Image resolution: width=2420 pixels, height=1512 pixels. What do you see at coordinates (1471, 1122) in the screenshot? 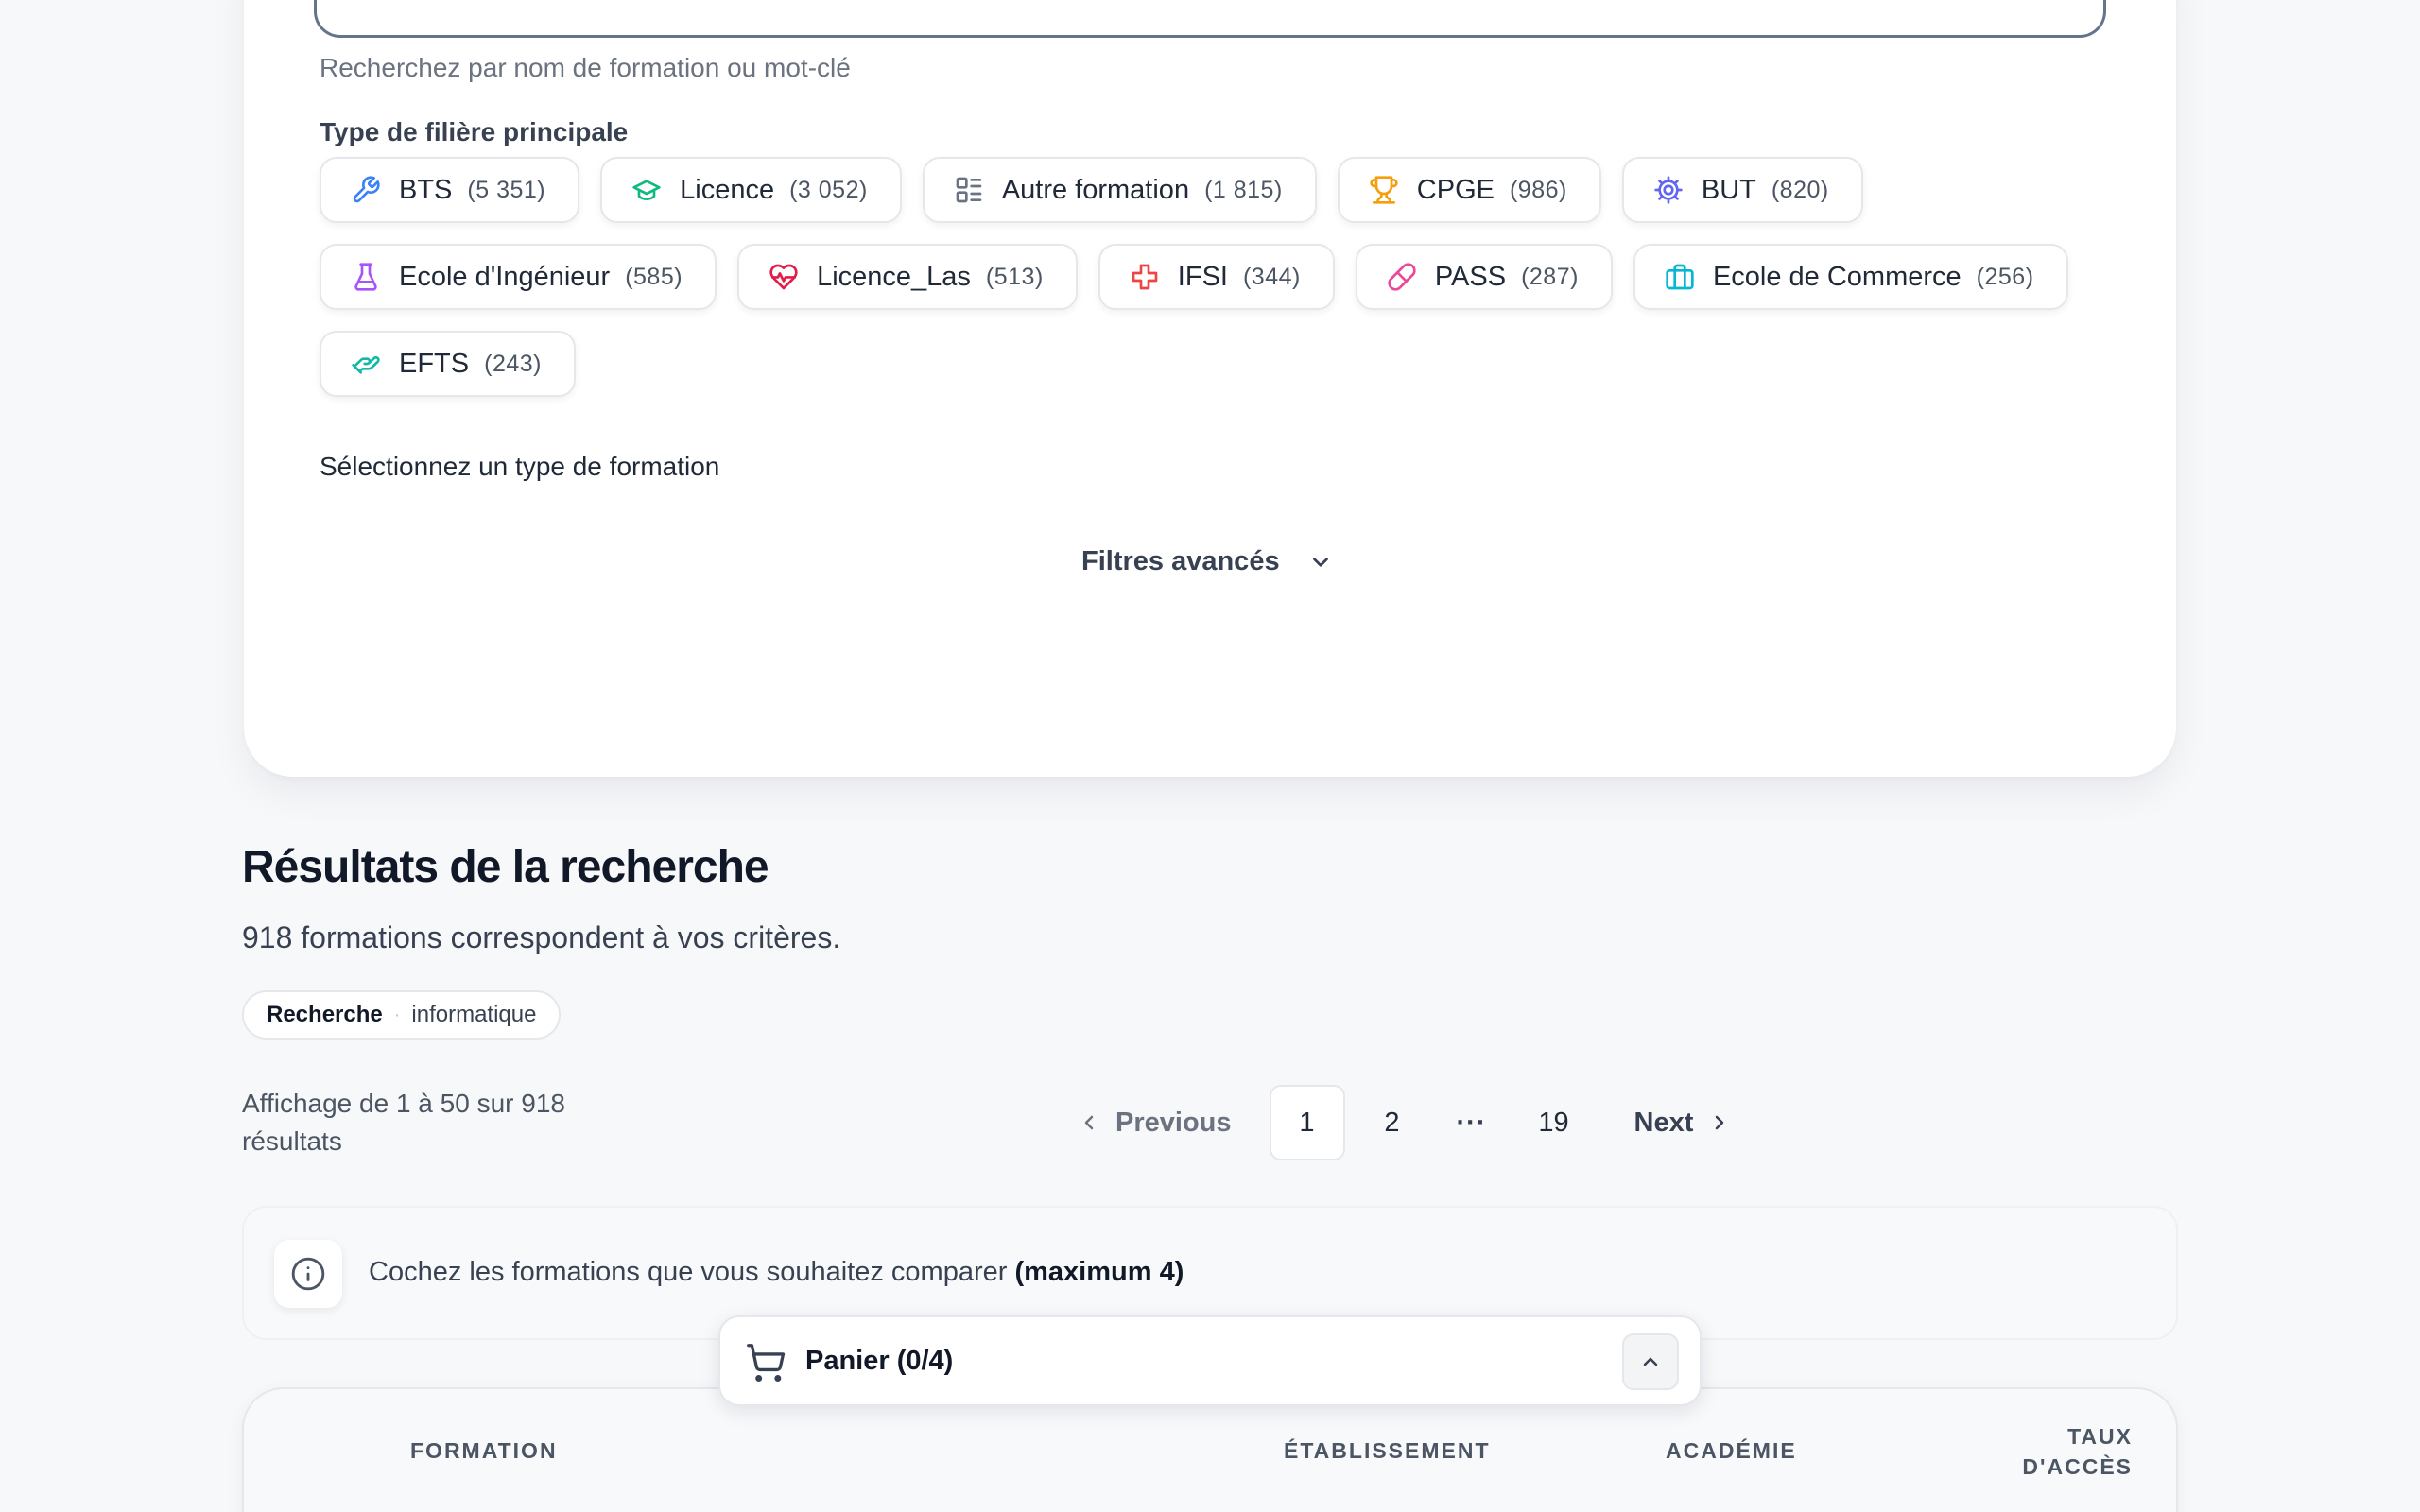
I see `pagination-ellipsis: ···` at bounding box center [1471, 1122].